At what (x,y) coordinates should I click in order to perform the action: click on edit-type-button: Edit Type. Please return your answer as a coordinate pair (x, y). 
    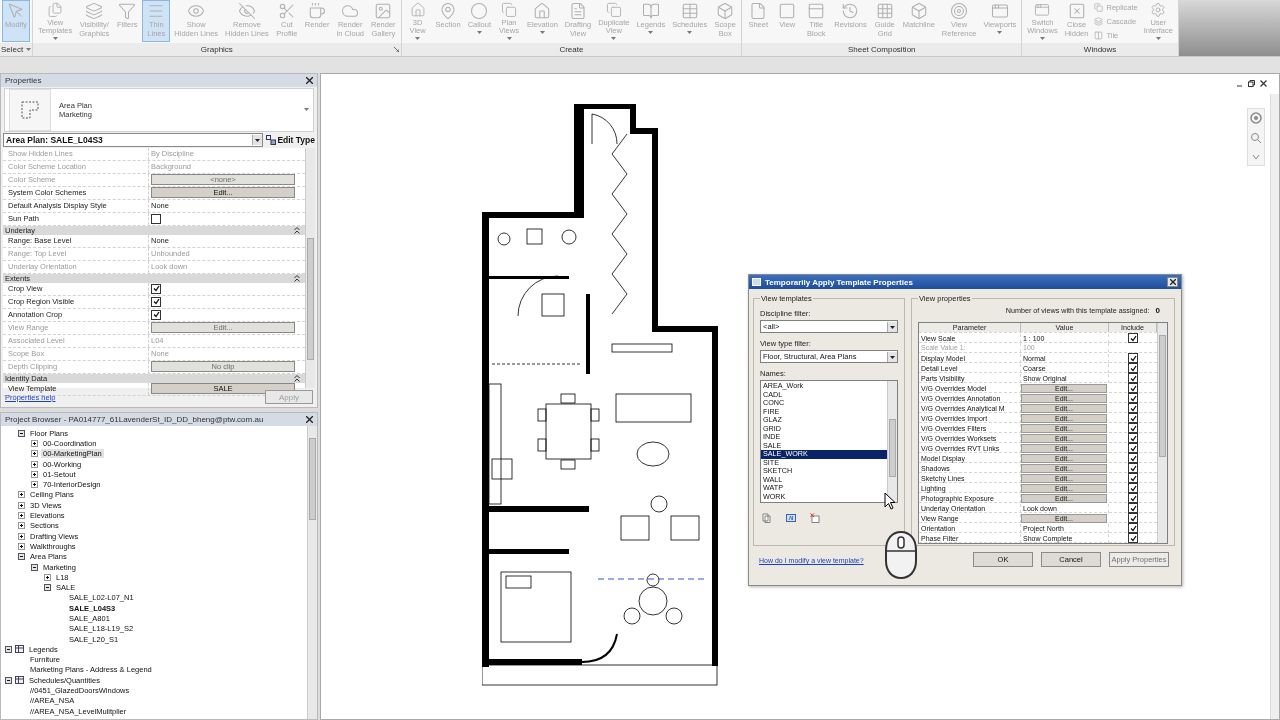
    Looking at the image, I should click on (290, 140).